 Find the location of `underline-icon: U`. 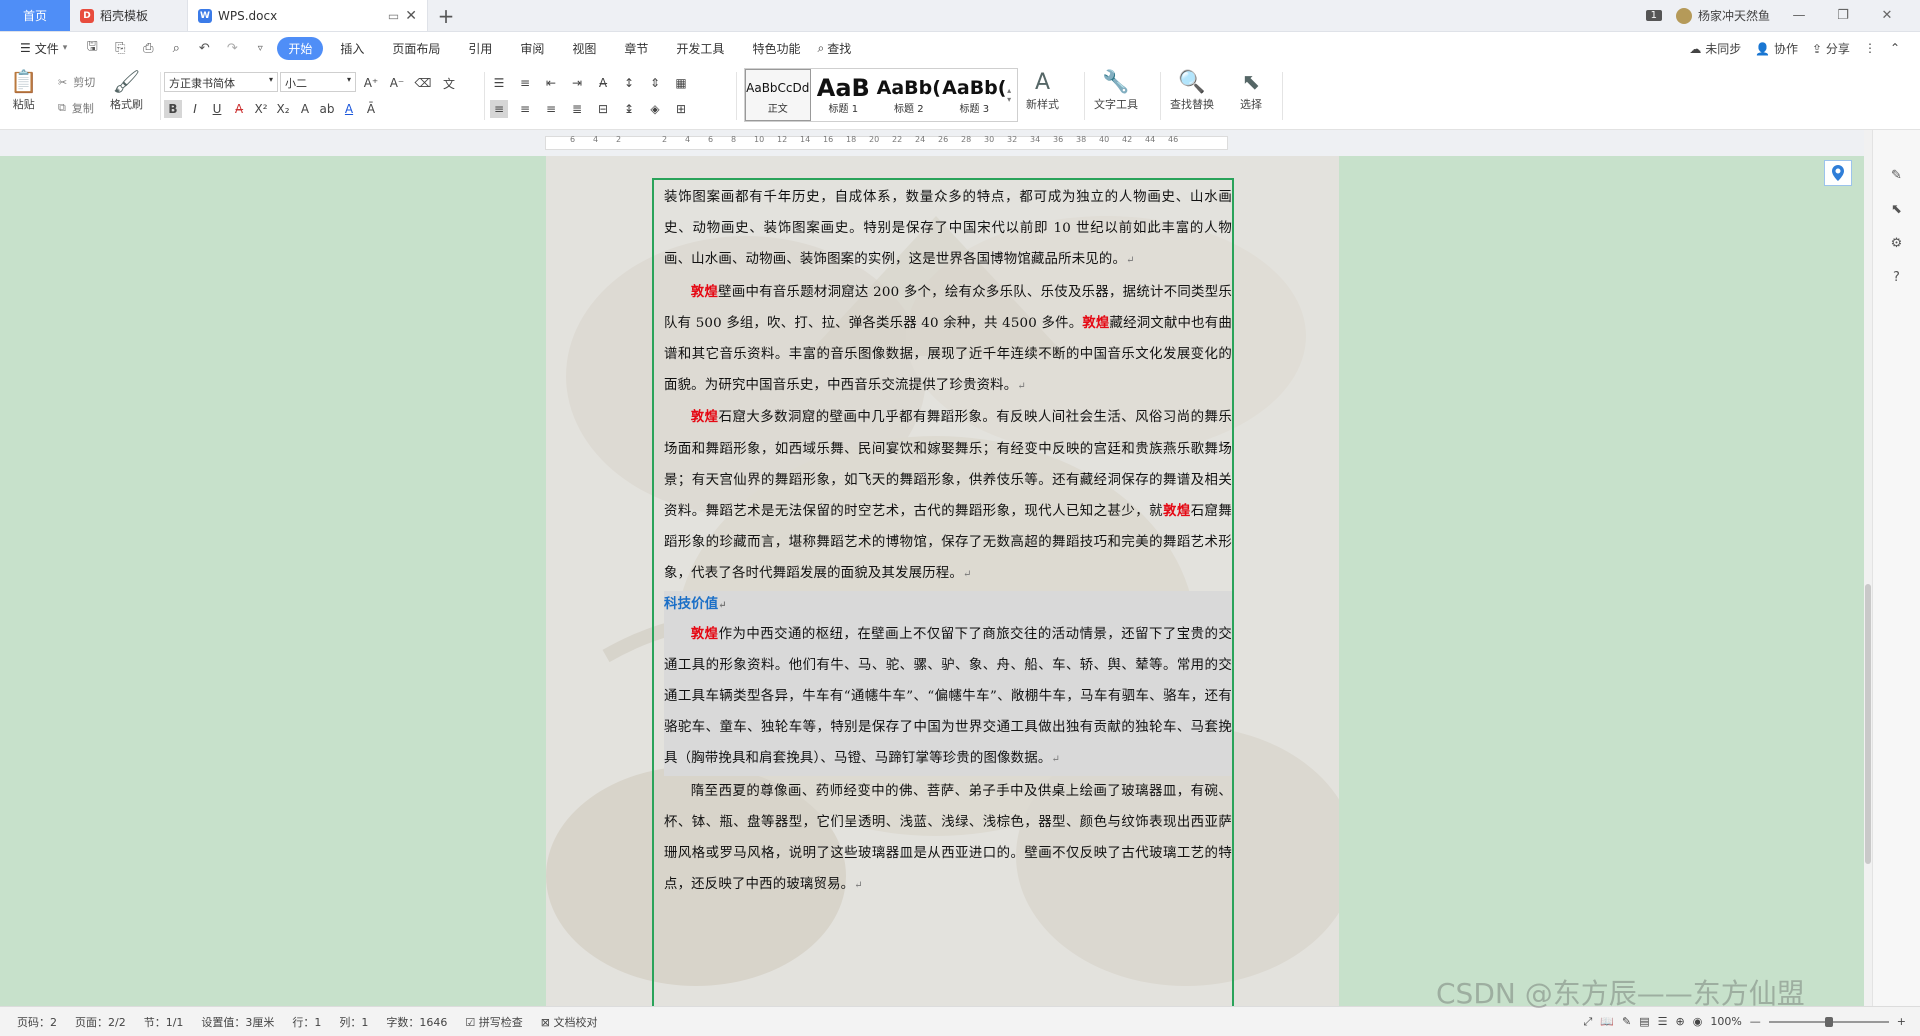

underline-icon: U is located at coordinates (217, 109).